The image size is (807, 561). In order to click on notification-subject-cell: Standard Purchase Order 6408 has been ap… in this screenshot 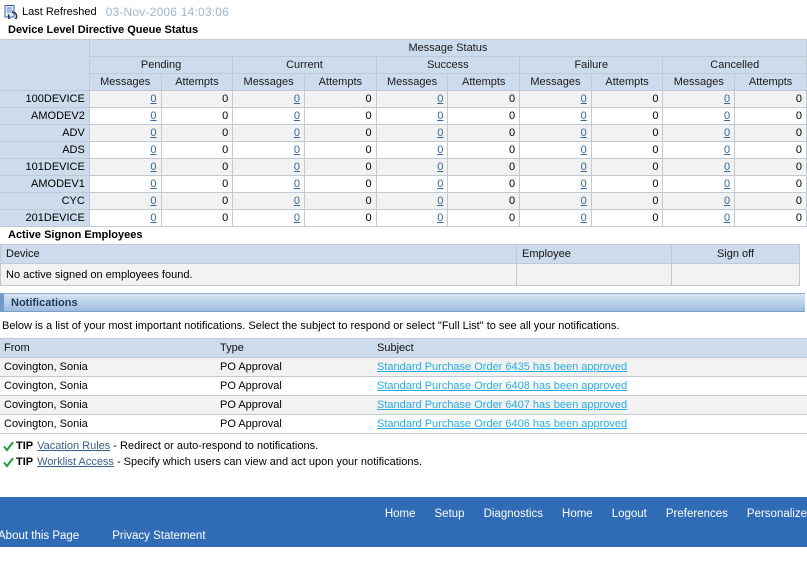, I will do `click(590, 386)`.